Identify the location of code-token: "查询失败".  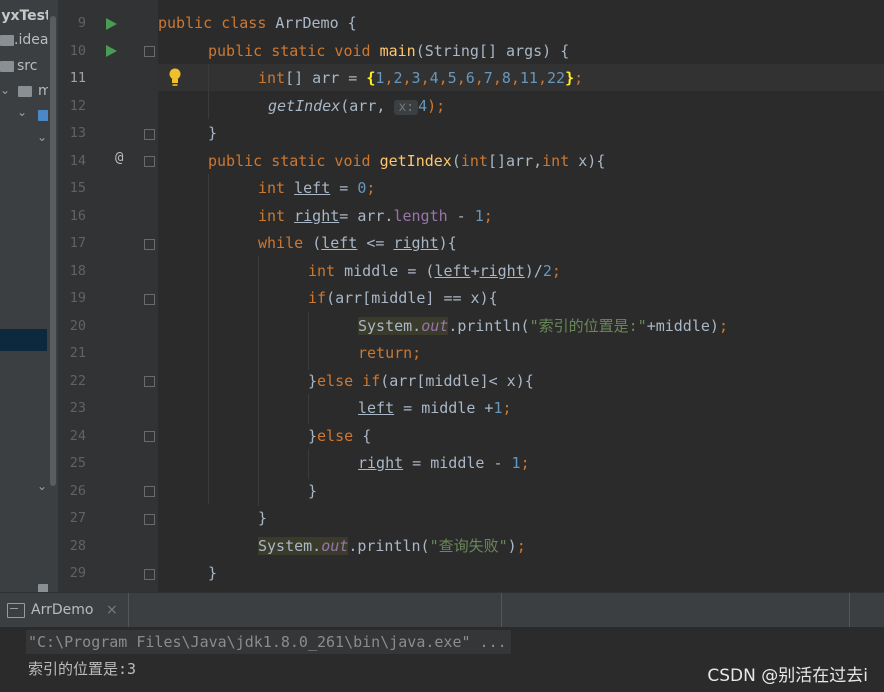
(468, 545).